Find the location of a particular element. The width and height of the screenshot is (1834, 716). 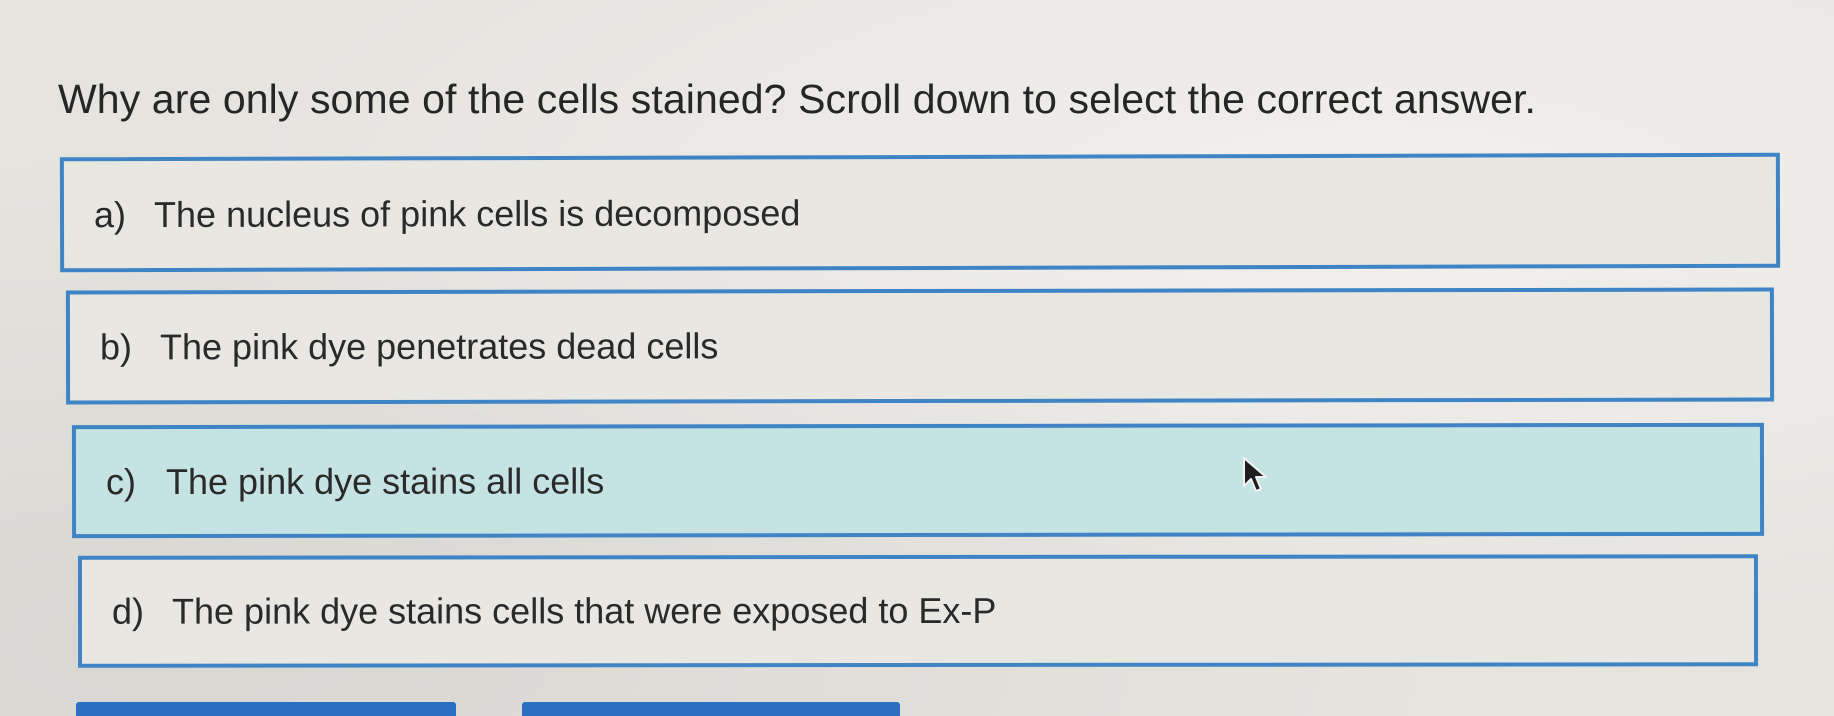

mouse-pointer-icon is located at coordinates (1255, 474).